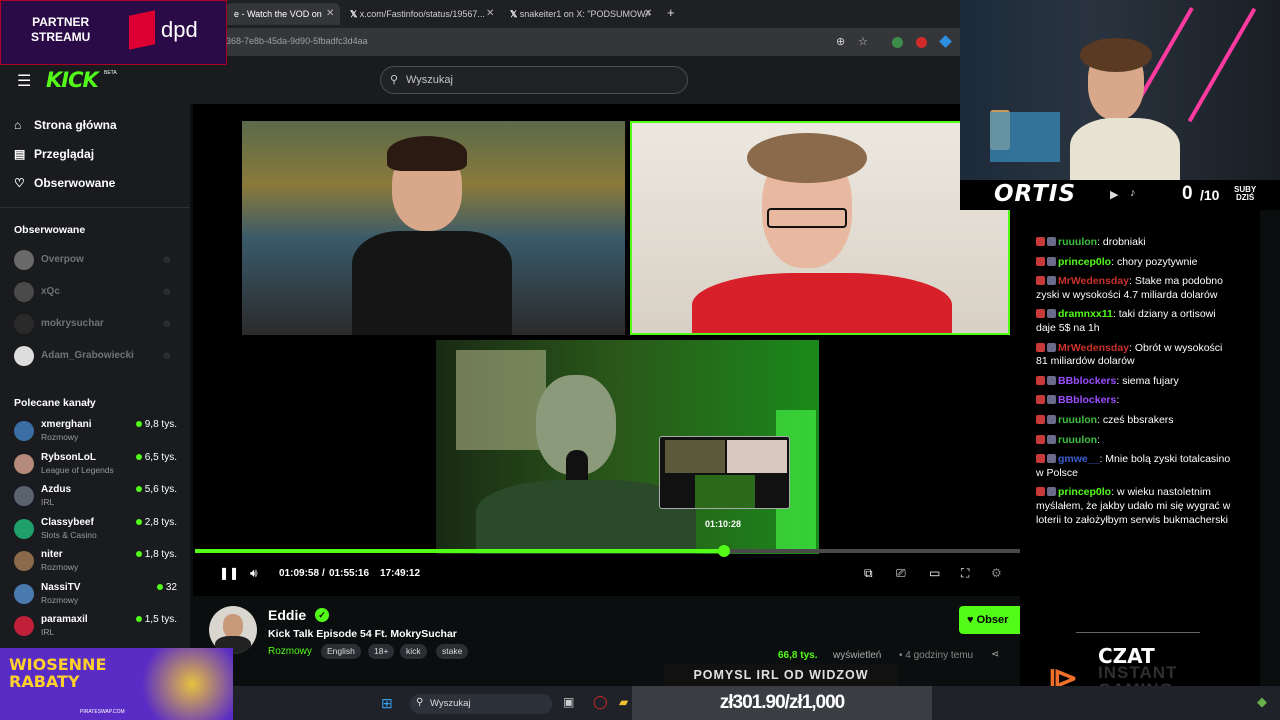 The width and height of the screenshot is (1280, 720). What do you see at coordinates (52, 554) in the screenshot?
I see `channel-name: niter` at bounding box center [52, 554].